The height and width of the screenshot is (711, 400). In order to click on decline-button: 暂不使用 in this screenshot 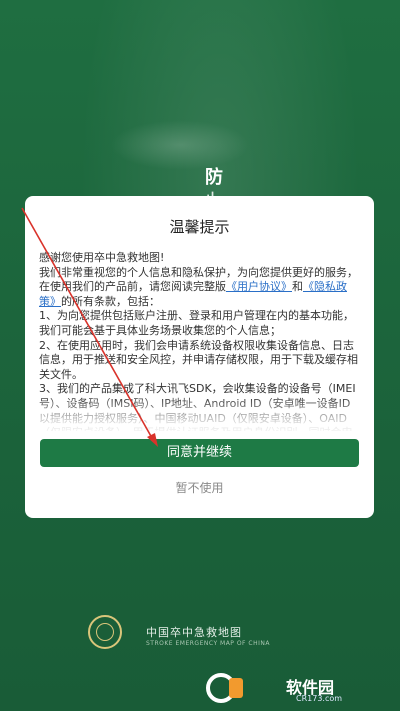, I will do `click(199, 487)`.